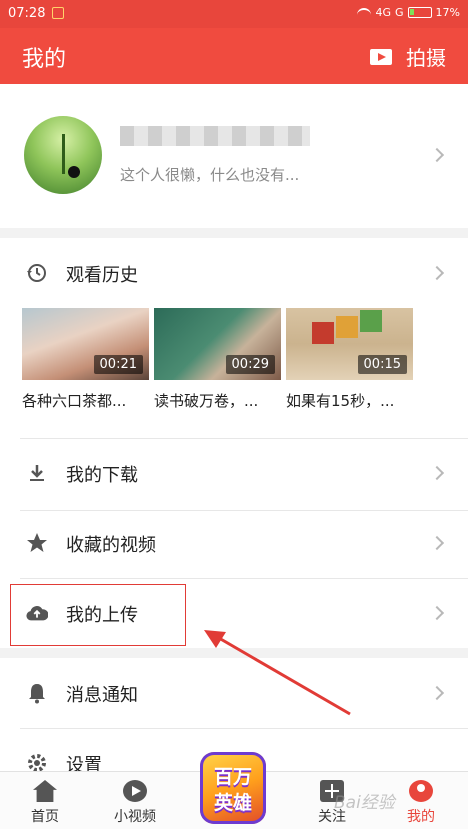 The image size is (468, 829). What do you see at coordinates (232, 803) in the screenshot?
I see `promo-line-2: 英雄` at bounding box center [232, 803].